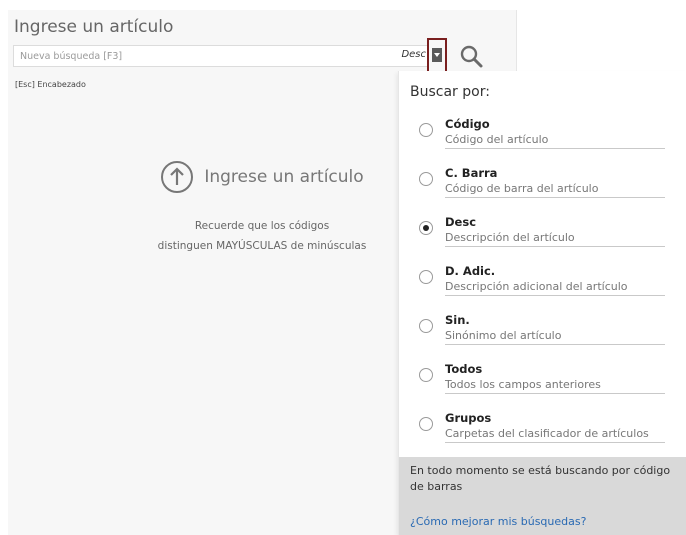 The width and height of the screenshot is (686, 535). I want to click on search-input, so click(204, 56).